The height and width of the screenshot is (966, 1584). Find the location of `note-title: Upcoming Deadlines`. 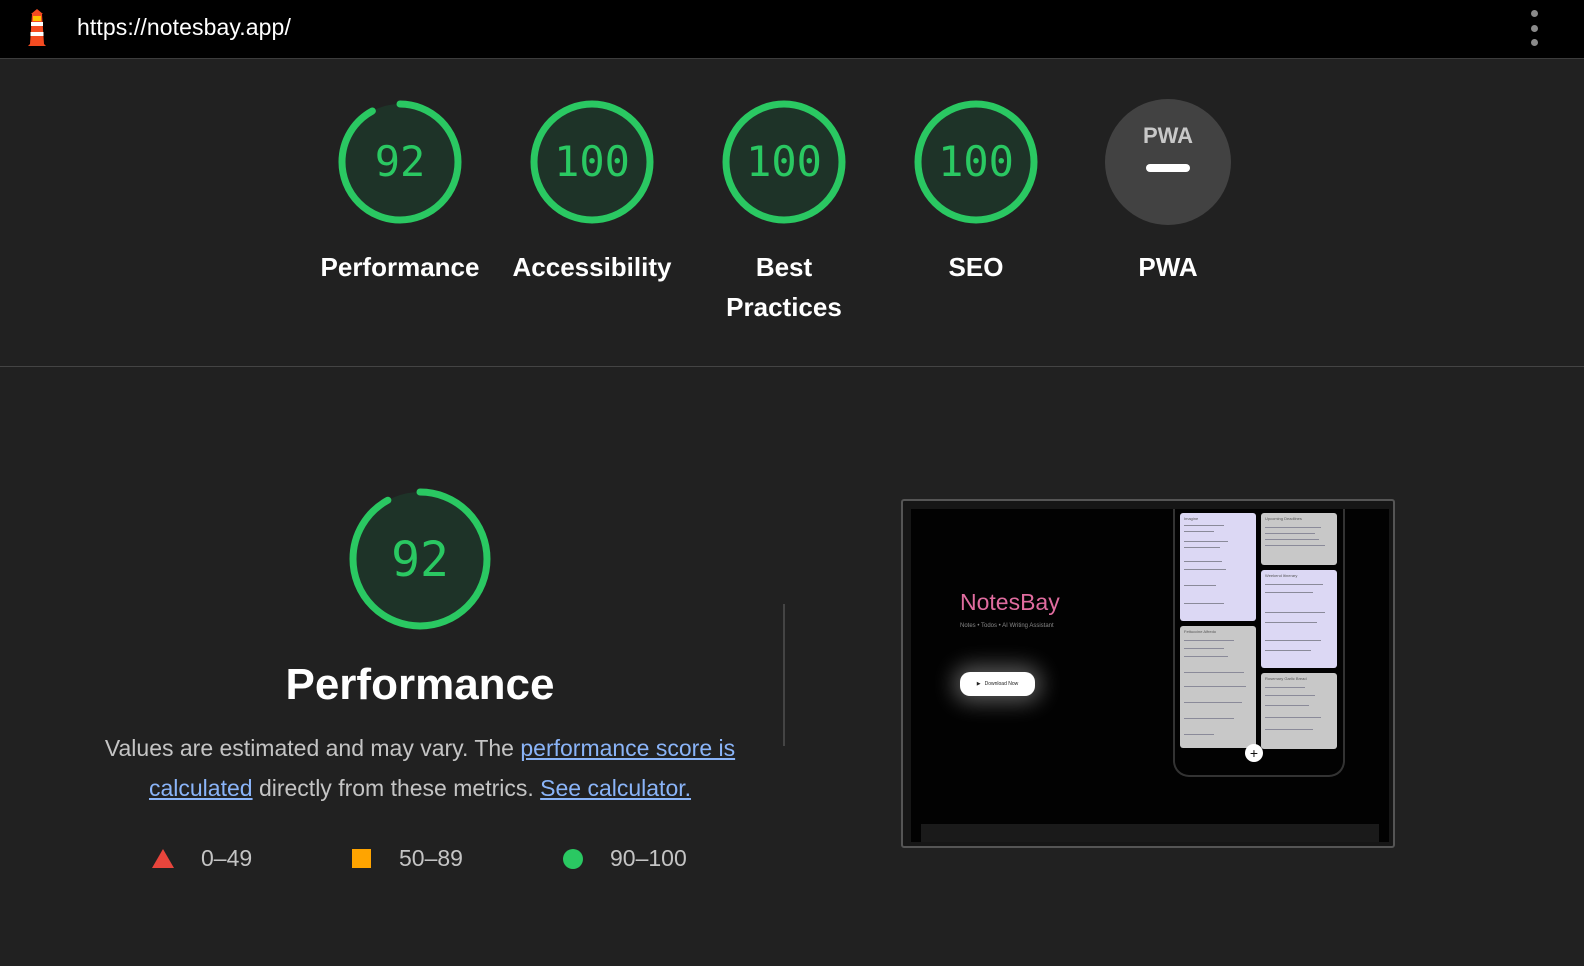

note-title: Upcoming Deadlines is located at coordinates (1283, 518).